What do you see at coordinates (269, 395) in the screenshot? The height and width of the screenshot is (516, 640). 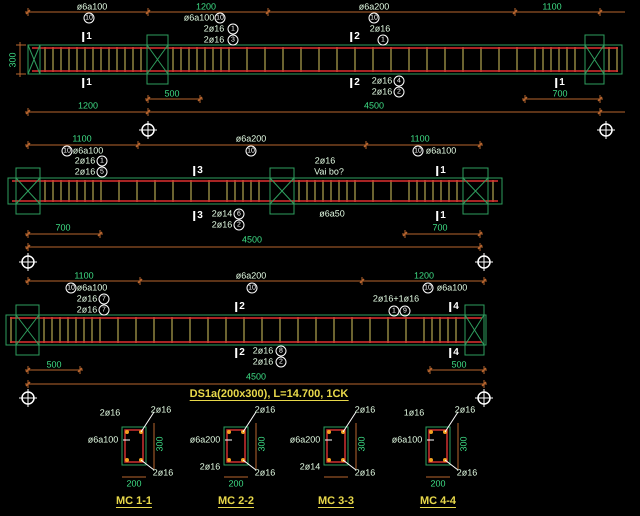 I see `drawing-title: DS1a(200x300), L=14.700, 1CK` at bounding box center [269, 395].